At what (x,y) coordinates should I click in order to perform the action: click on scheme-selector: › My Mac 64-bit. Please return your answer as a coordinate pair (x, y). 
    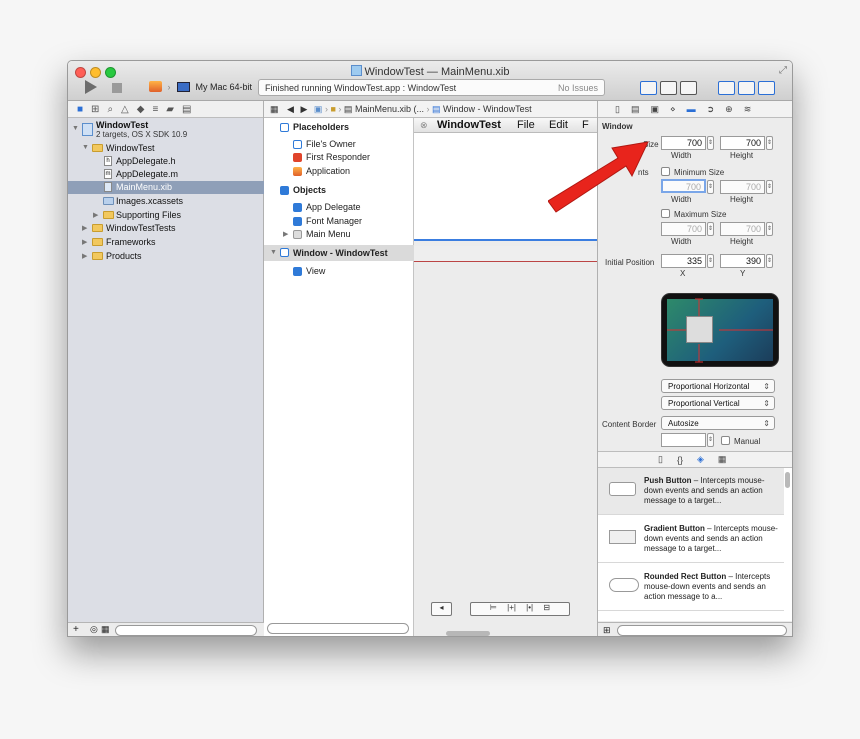
    Looking at the image, I should click on (200, 86).